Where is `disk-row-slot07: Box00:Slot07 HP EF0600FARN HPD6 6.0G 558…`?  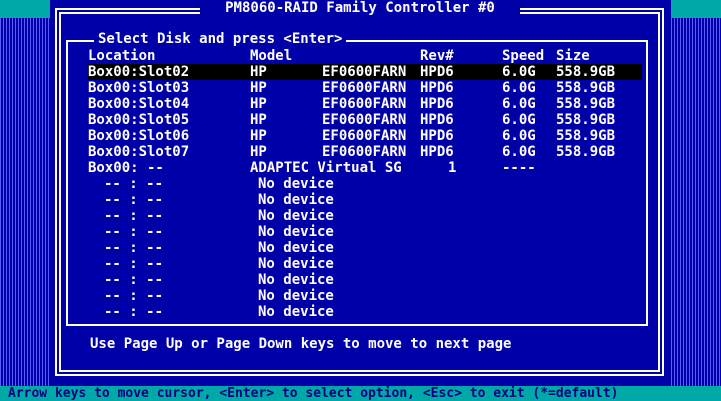 disk-row-slot07: Box00:Slot07 HP EF0600FARN HPD6 6.0G 558… is located at coordinates (365, 152).